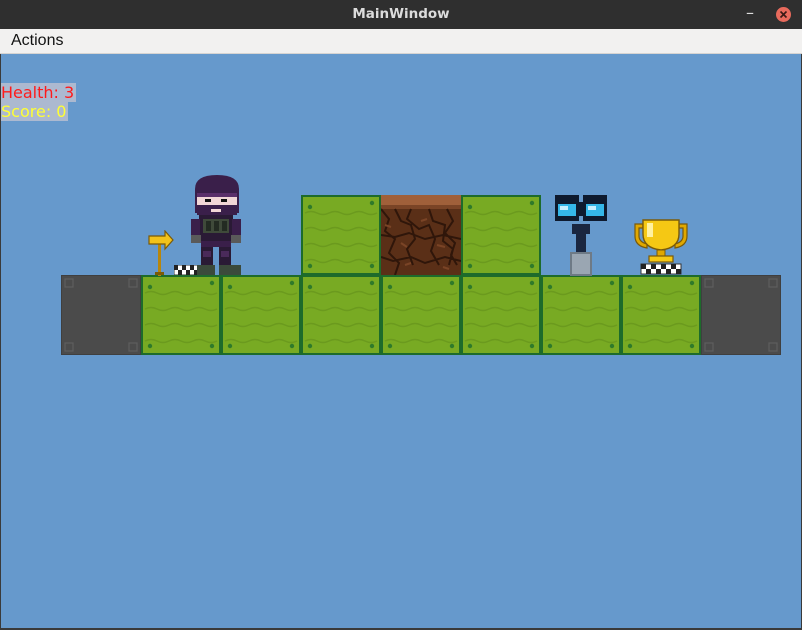 The height and width of the screenshot is (630, 802). Describe the element at coordinates (661, 247) in the screenshot. I see `trophy-icon` at that location.